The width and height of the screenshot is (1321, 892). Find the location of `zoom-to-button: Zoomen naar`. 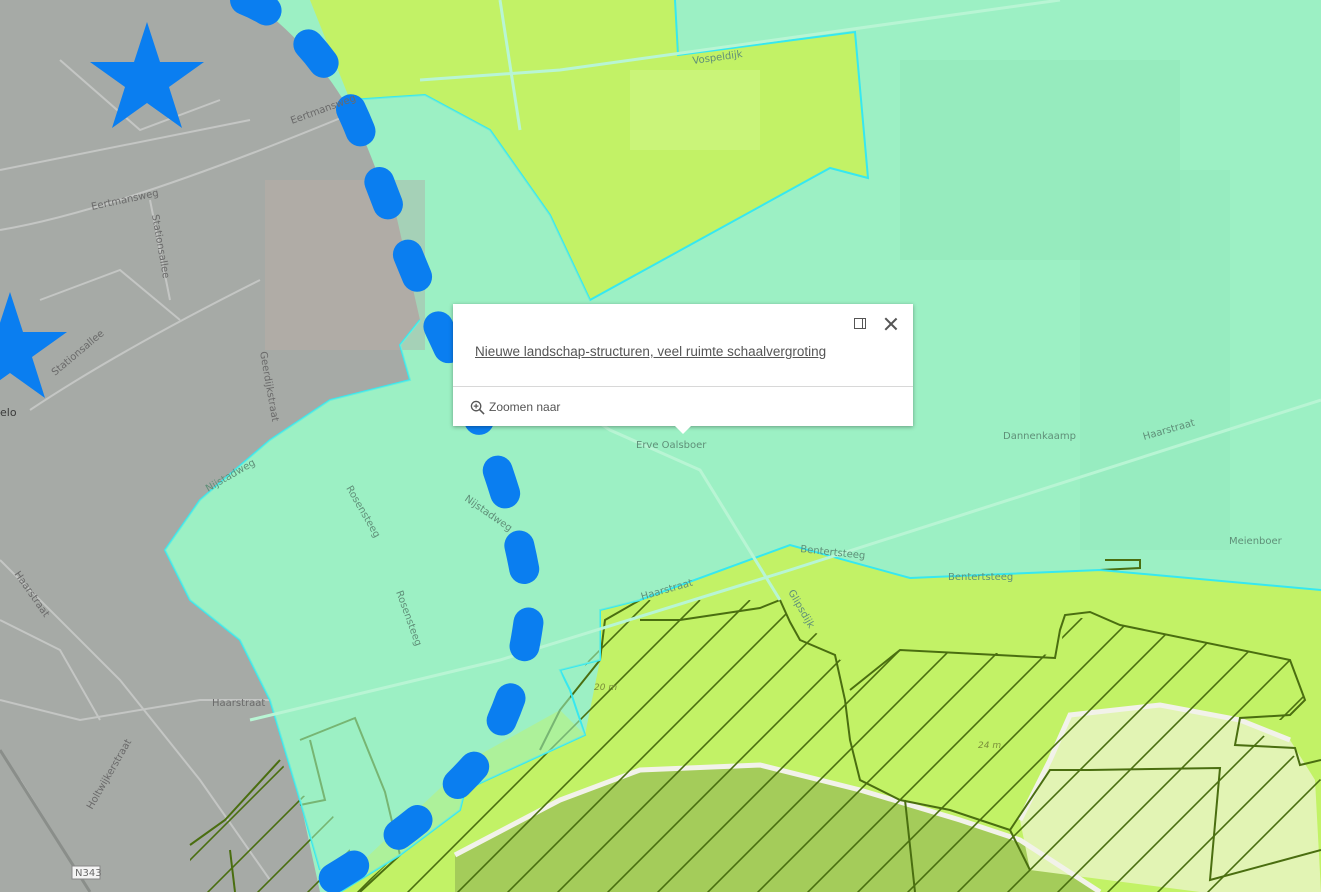

zoom-to-button: Zoomen naar is located at coordinates (515, 407).